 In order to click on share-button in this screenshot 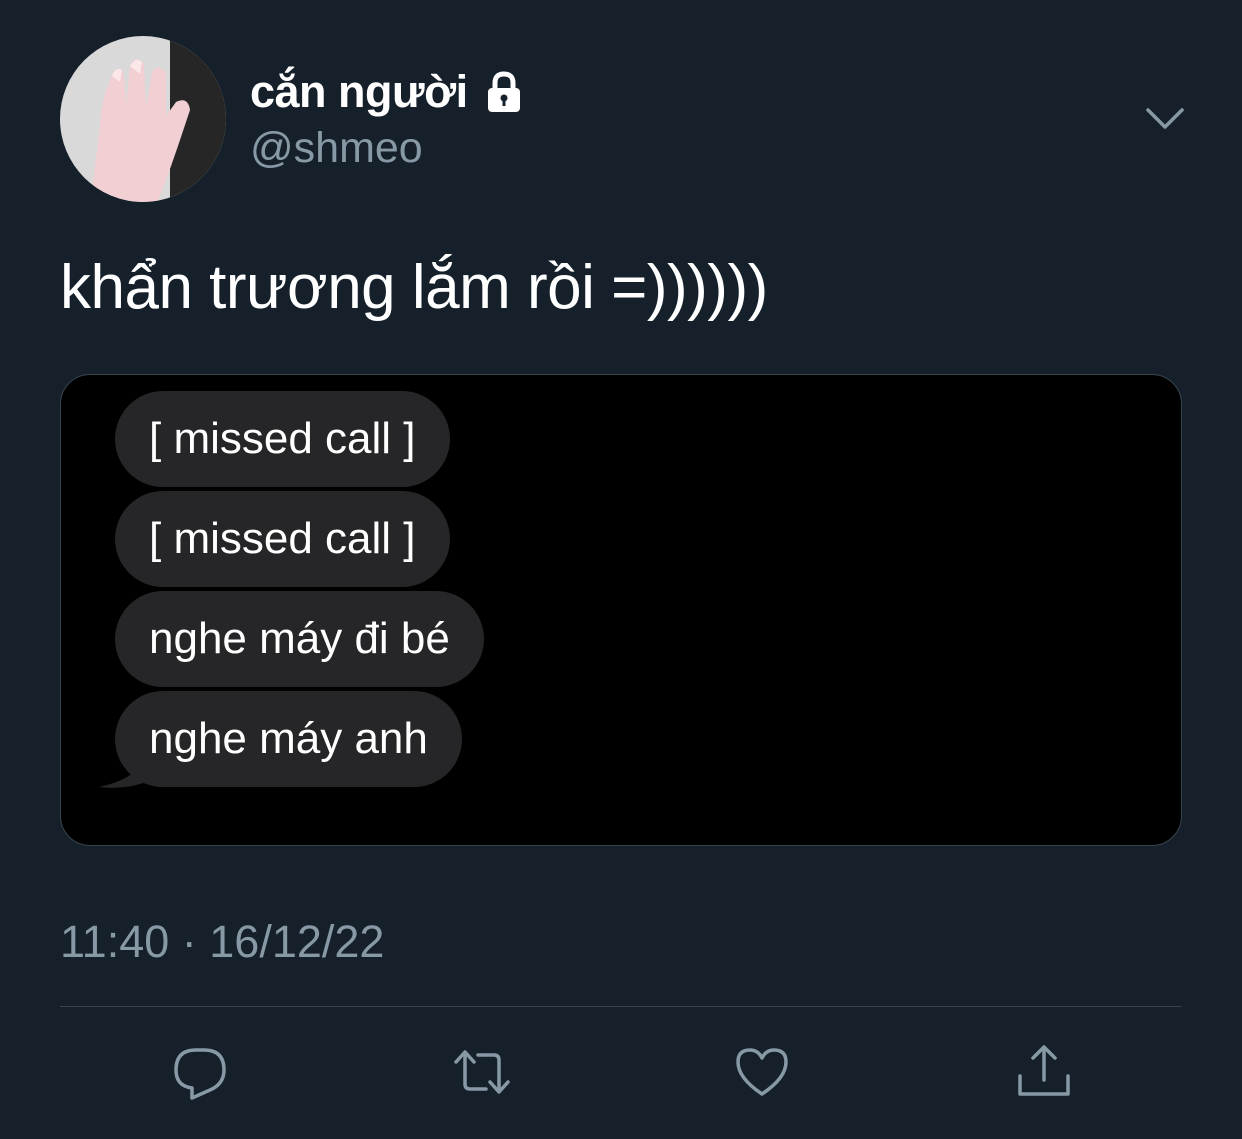, I will do `click(1044, 1072)`.